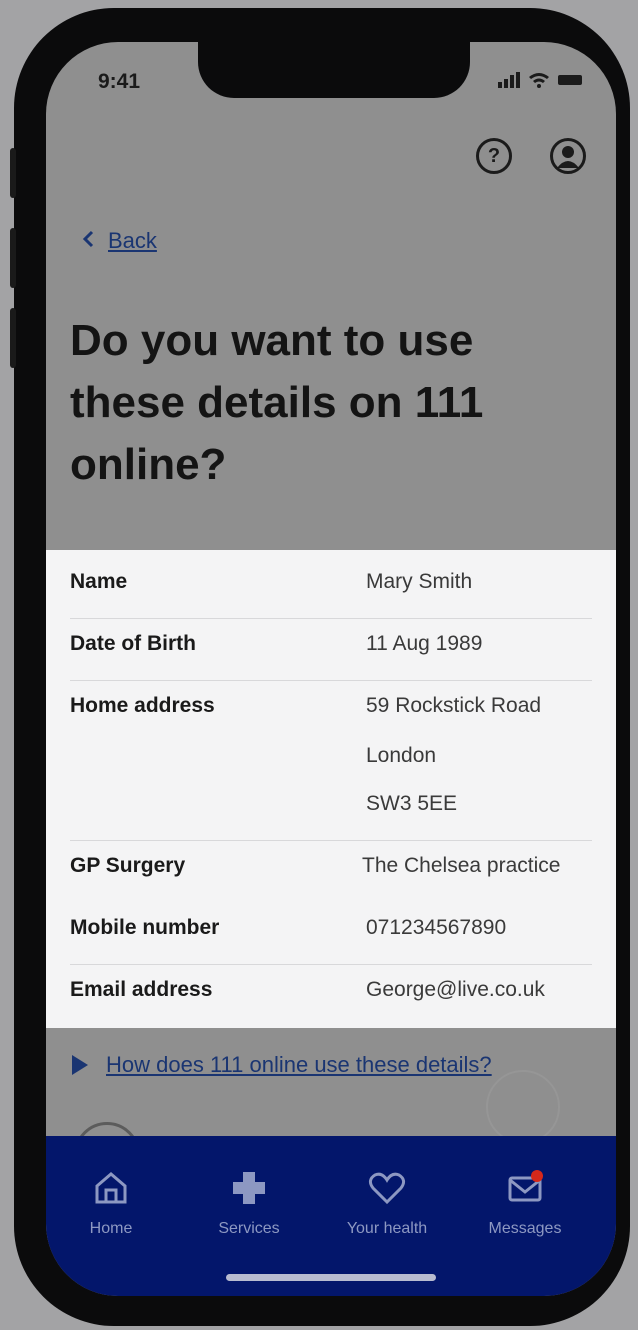 This screenshot has height=1330, width=638. Describe the element at coordinates (111, 1188) in the screenshot. I see `home-icon` at that location.